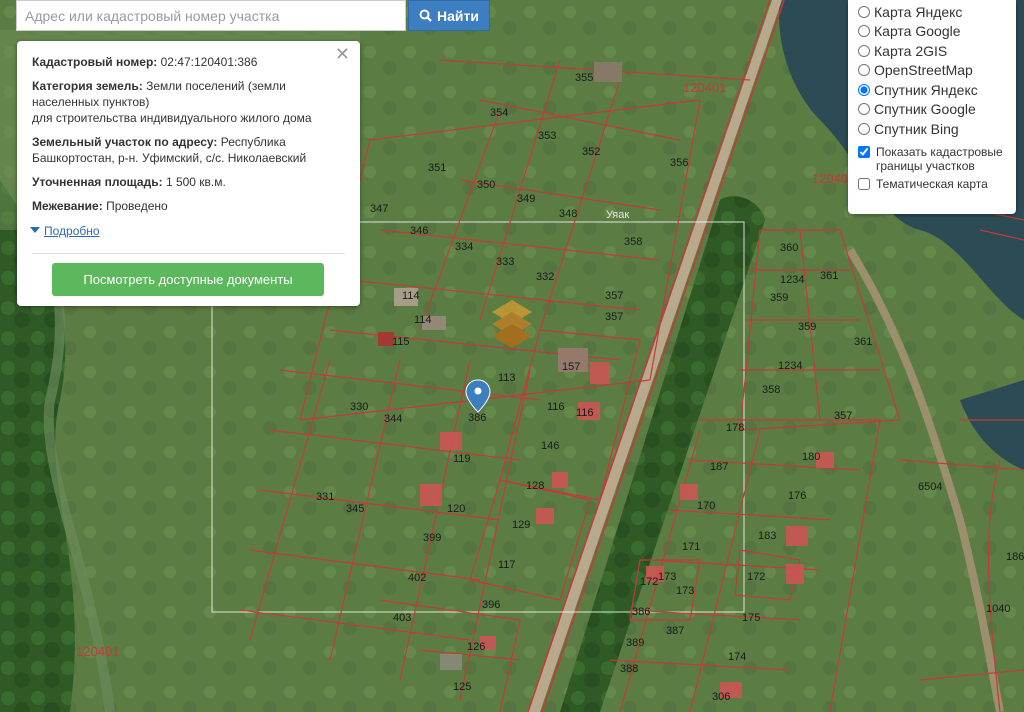 This screenshot has height=712, width=1024. I want to click on plot-label: 360, so click(789, 248).